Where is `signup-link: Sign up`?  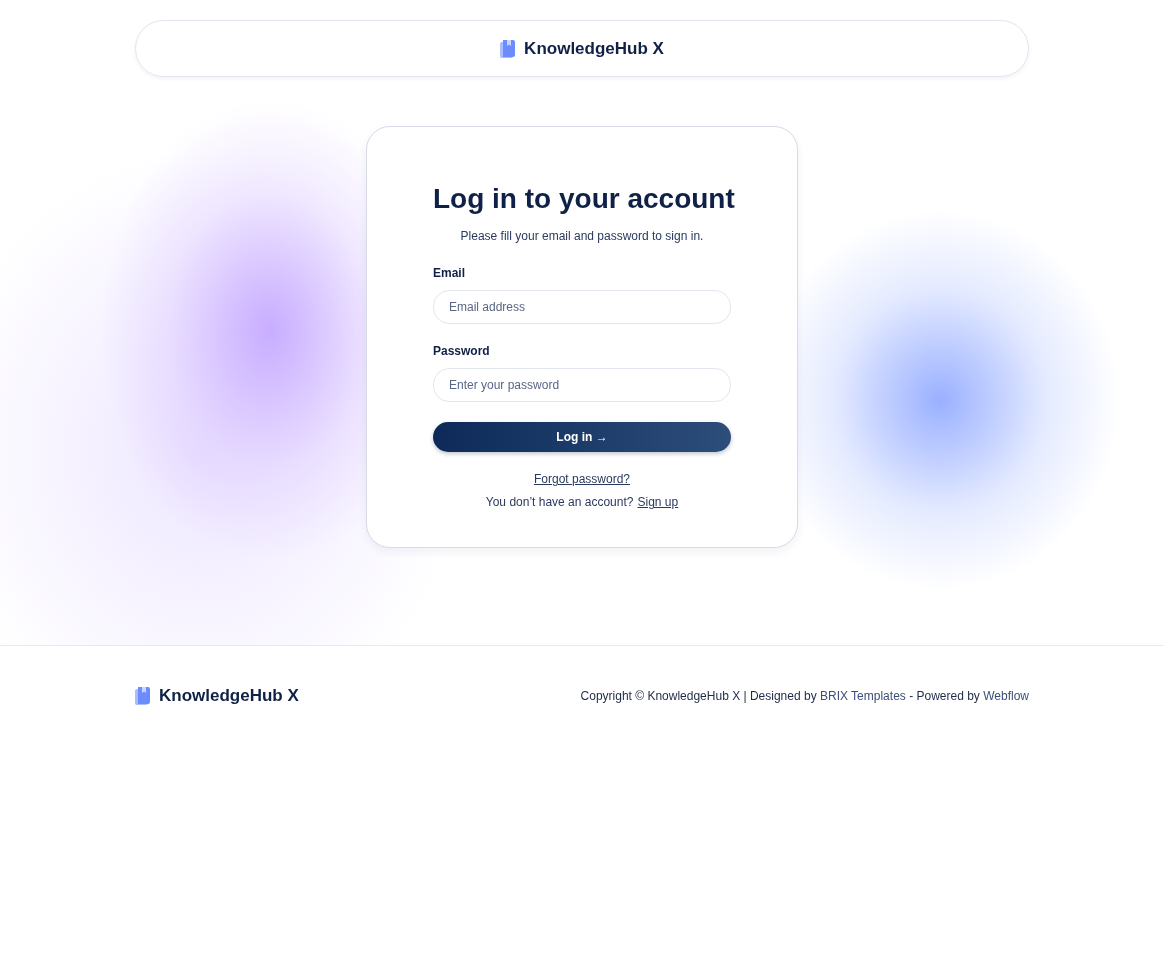 signup-link: Sign up is located at coordinates (658, 502).